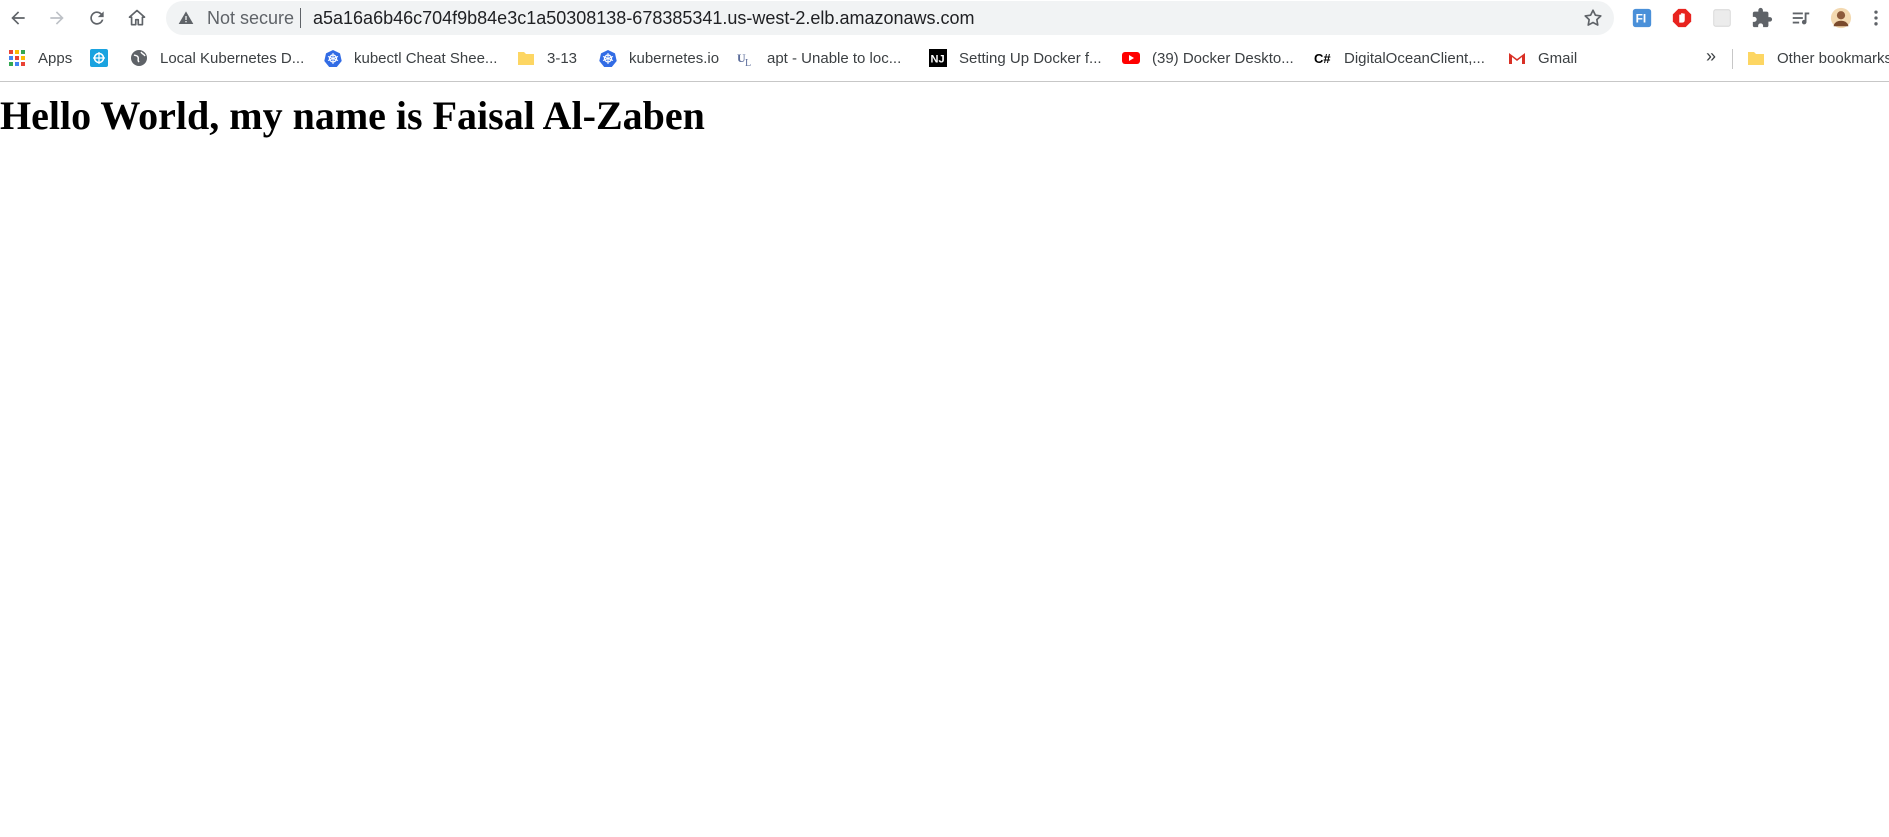  I want to click on blank-extension-icon, so click(1722, 18).